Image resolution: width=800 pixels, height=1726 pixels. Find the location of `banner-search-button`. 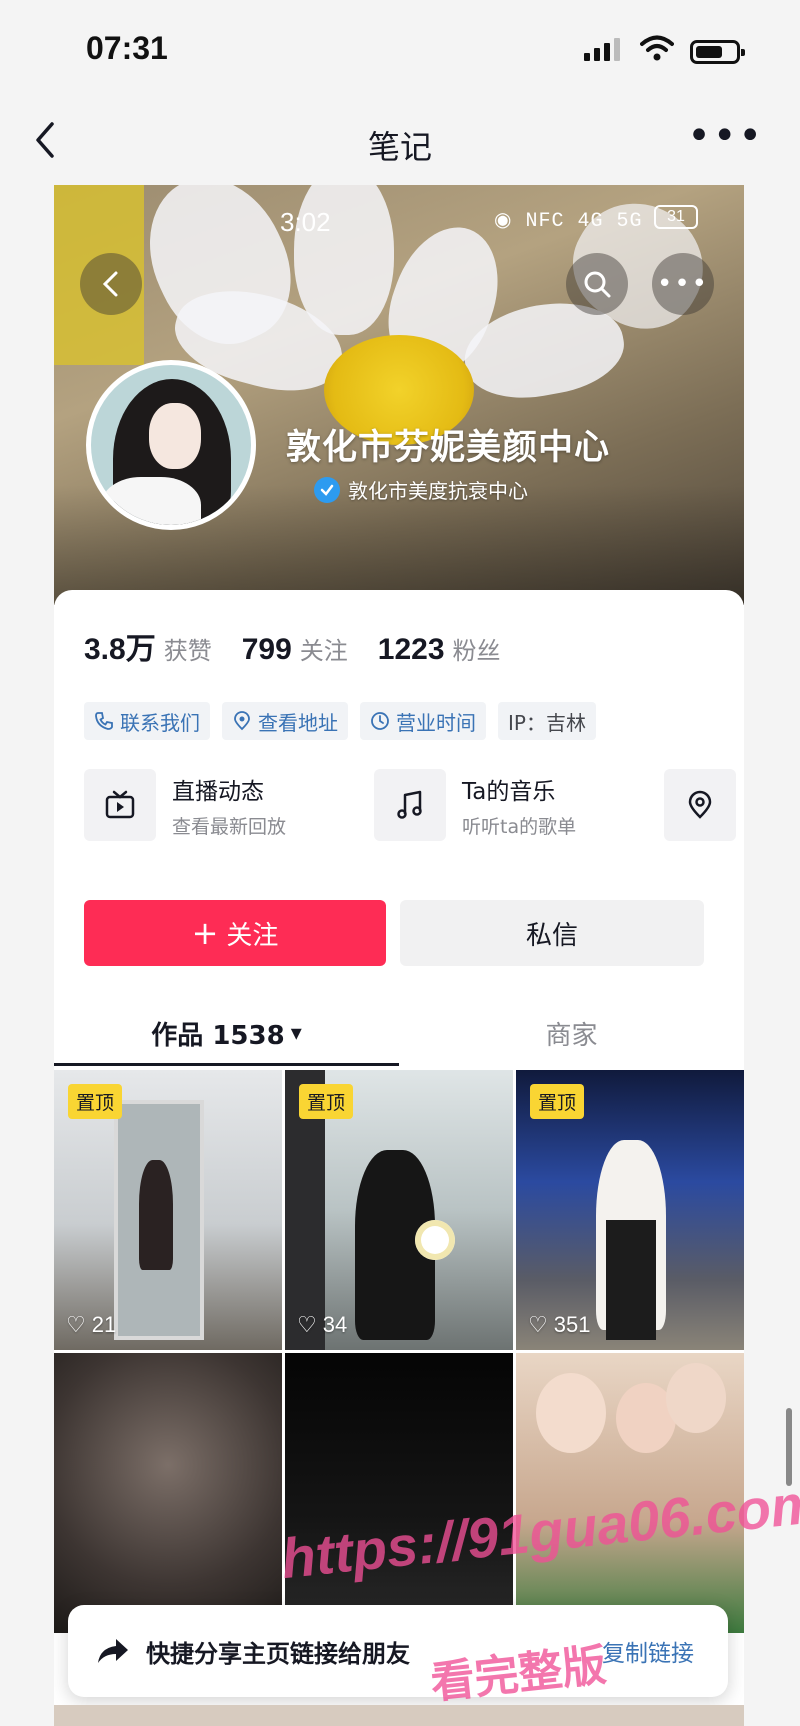

banner-search-button is located at coordinates (597, 284).